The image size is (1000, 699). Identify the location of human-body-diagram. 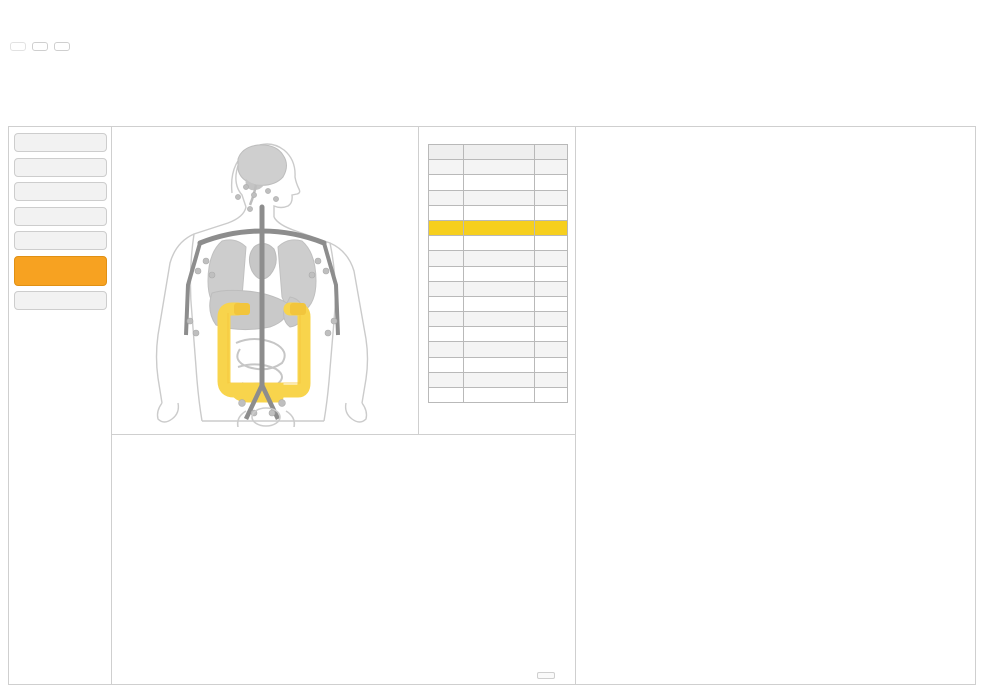
(265, 280).